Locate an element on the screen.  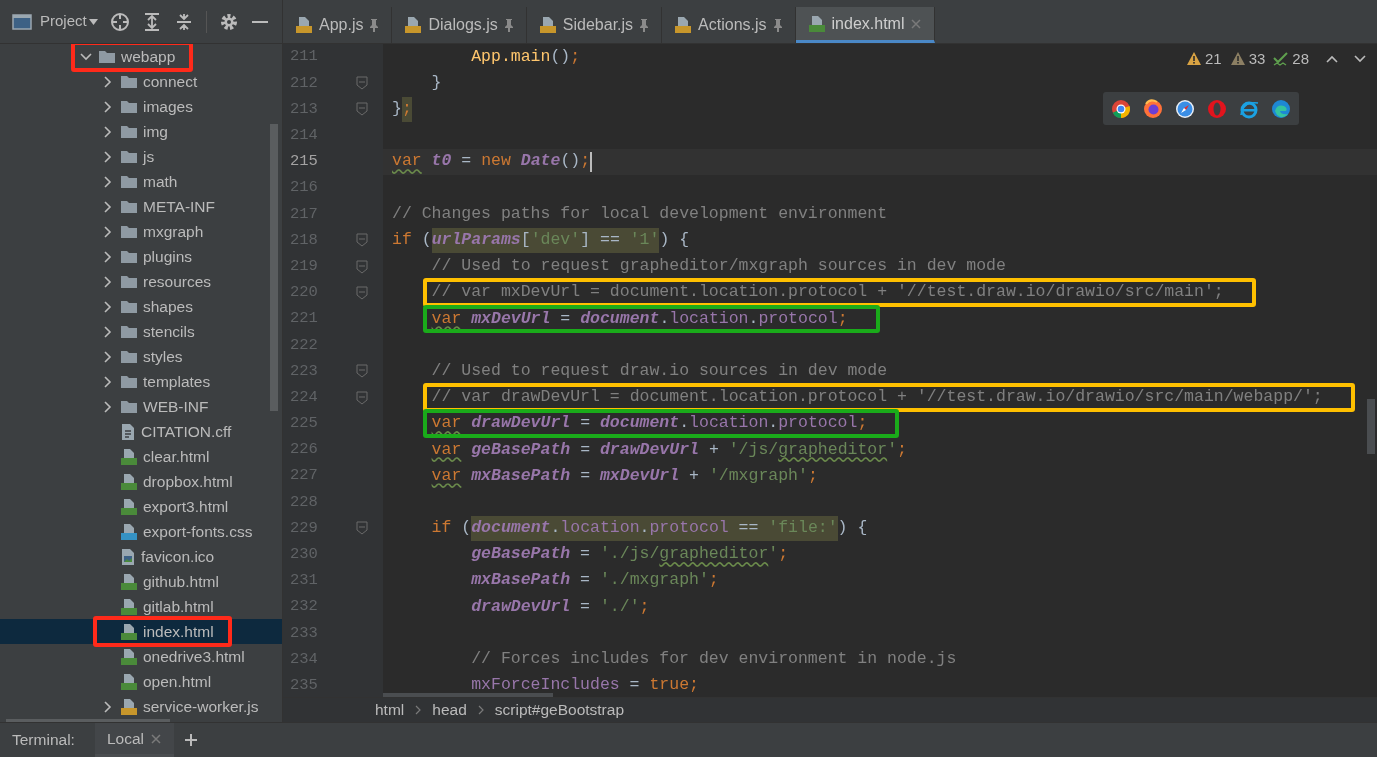
code-token: ' is located at coordinates (773, 554).